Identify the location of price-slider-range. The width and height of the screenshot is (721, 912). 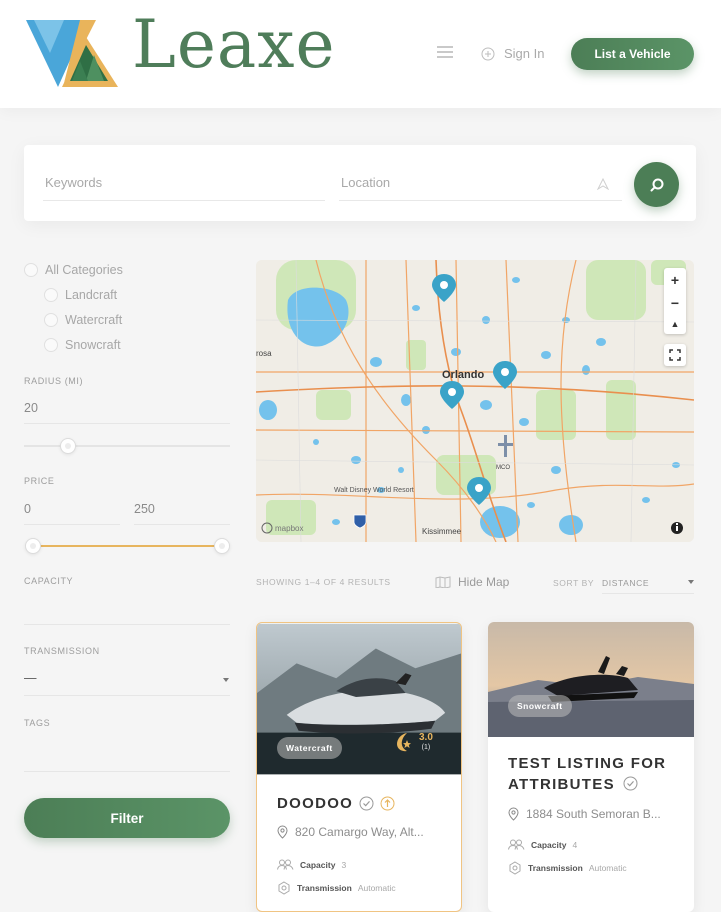
(127, 546).